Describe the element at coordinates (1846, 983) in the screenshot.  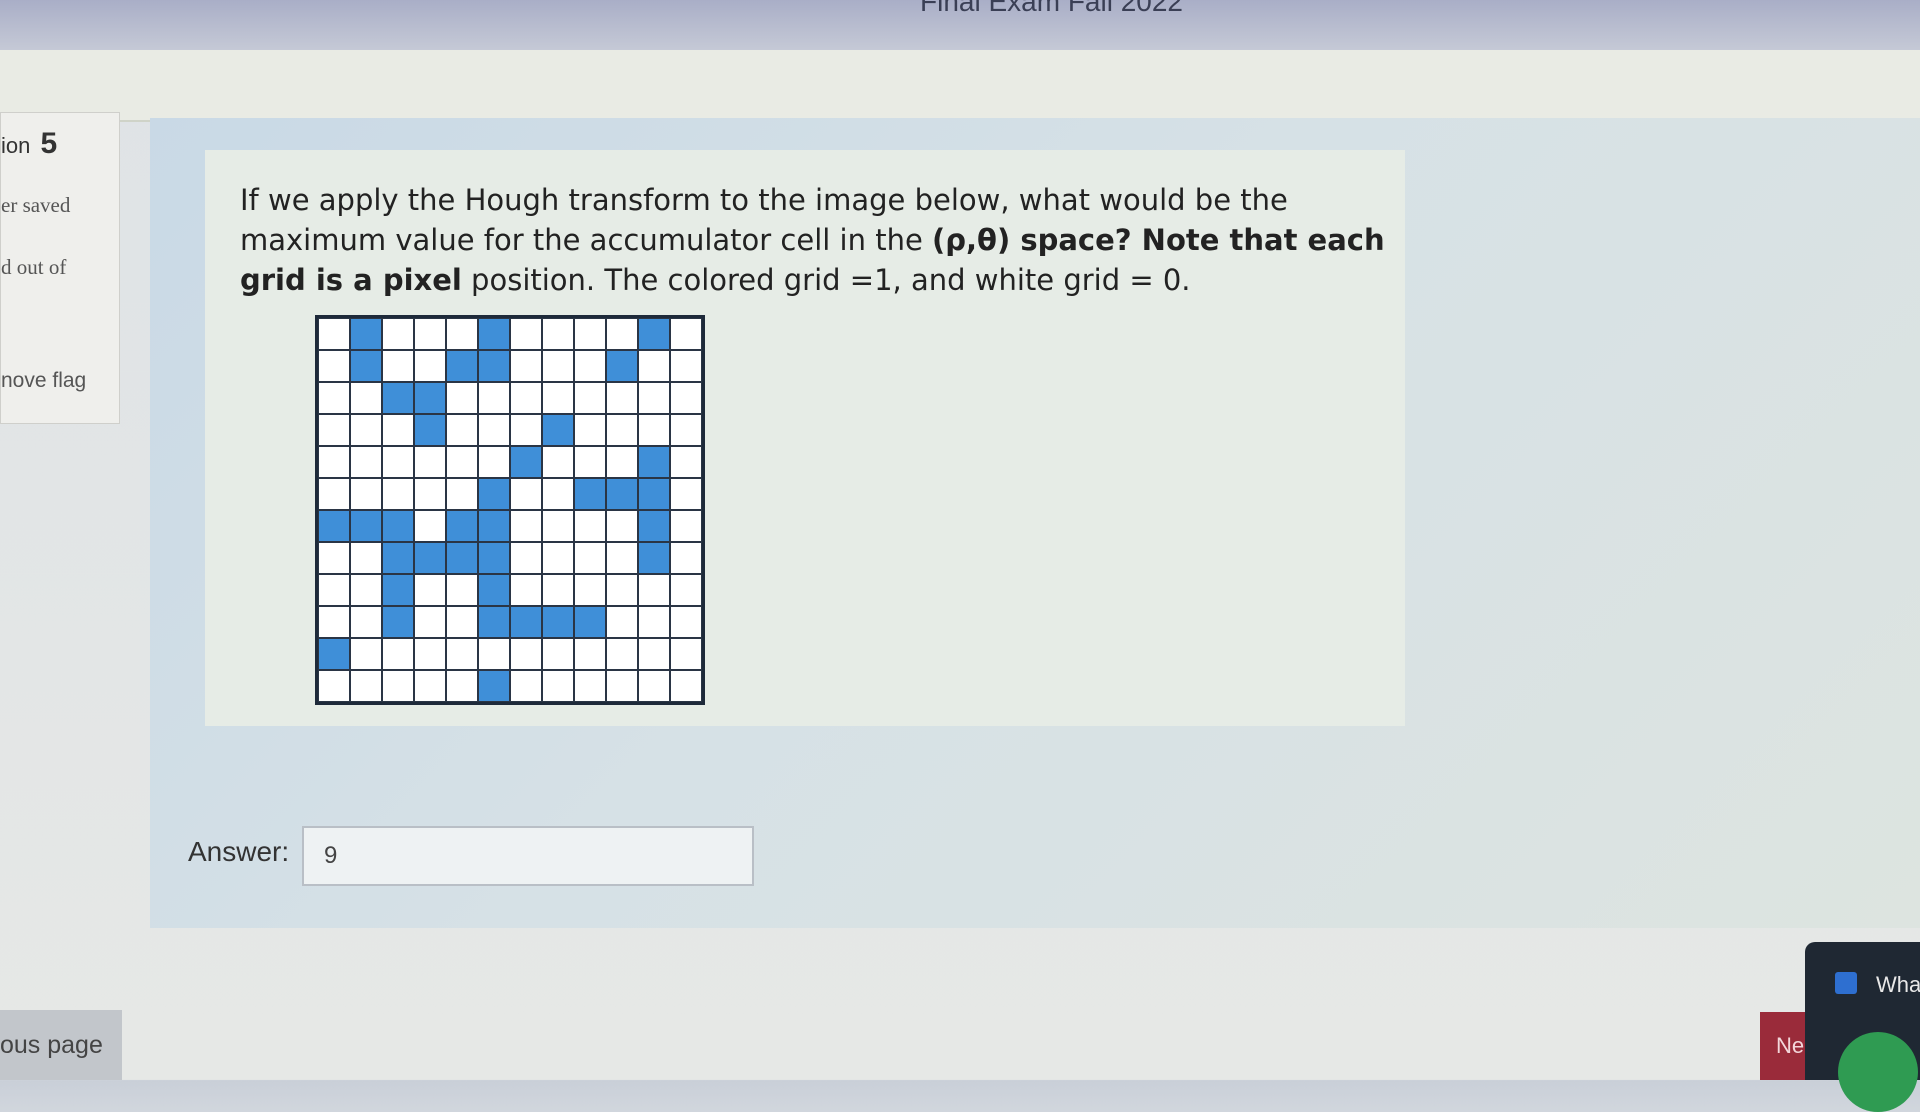
I see `chat-app-icon` at that location.